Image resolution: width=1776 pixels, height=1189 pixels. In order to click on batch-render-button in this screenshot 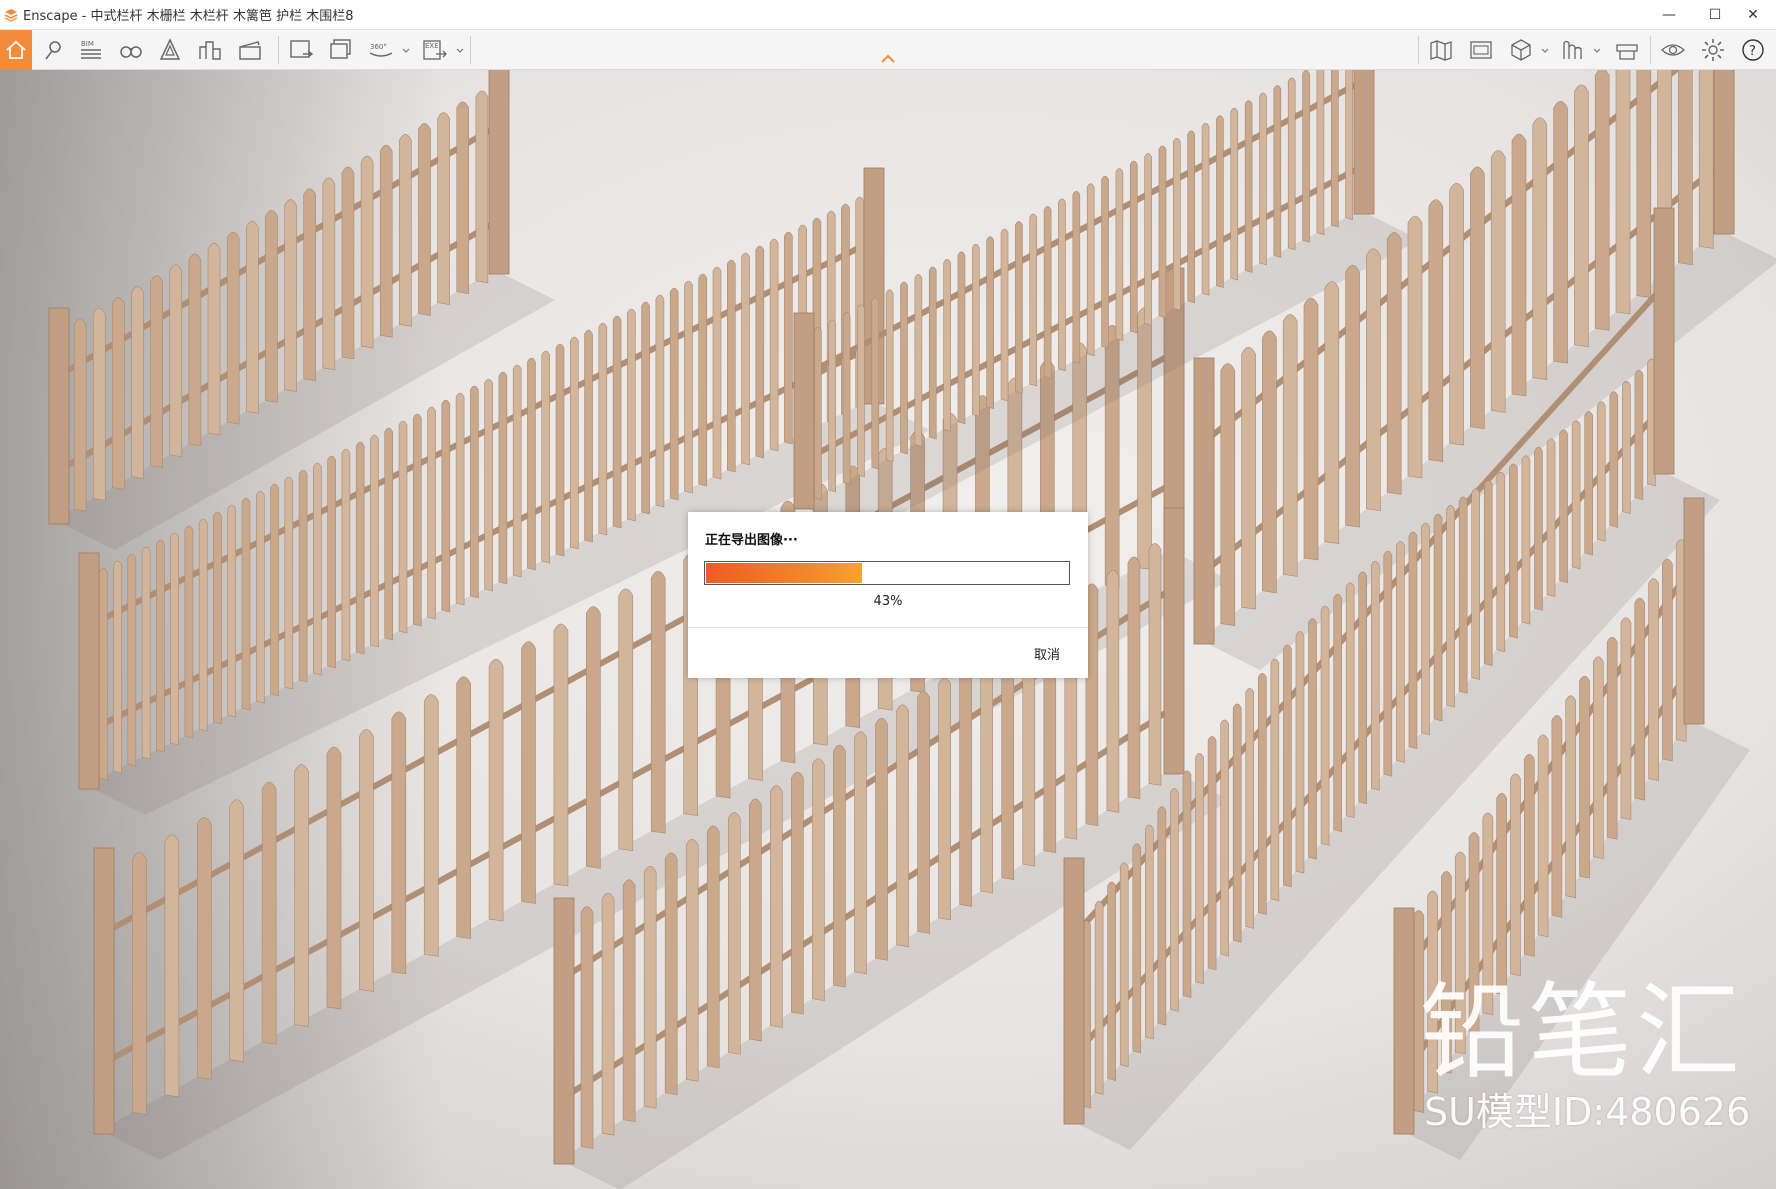, I will do `click(341, 50)`.